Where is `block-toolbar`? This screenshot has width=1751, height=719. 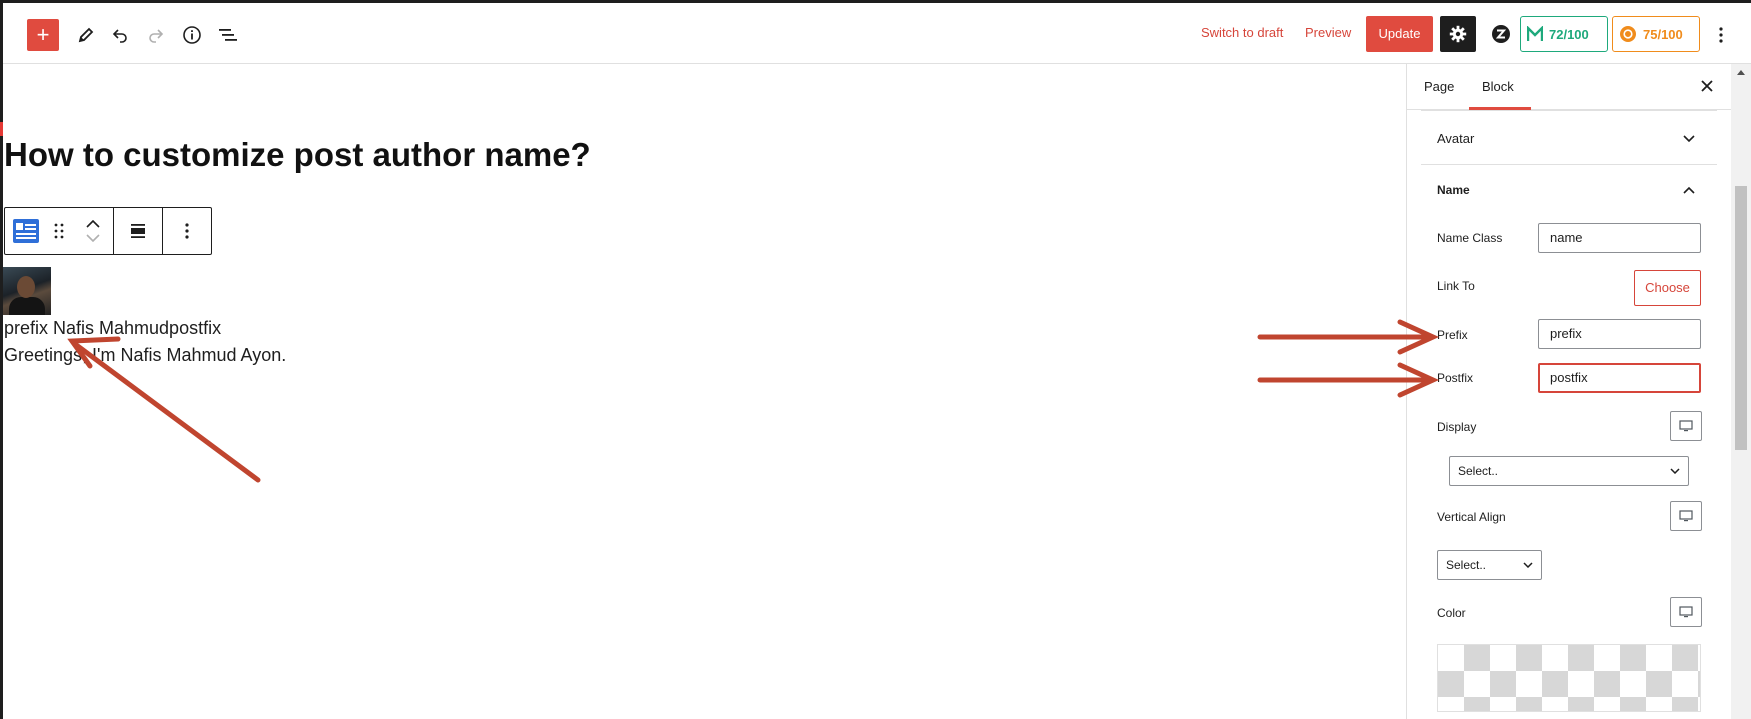 block-toolbar is located at coordinates (108, 231).